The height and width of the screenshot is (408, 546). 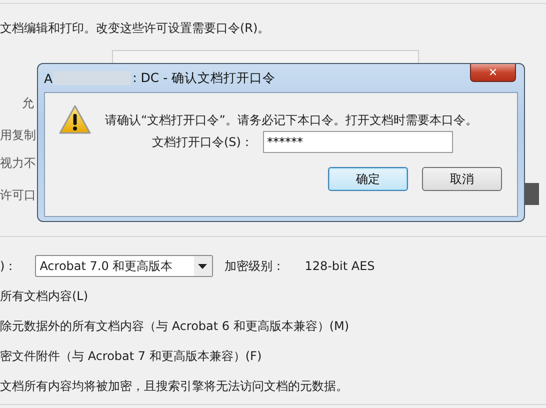 I want to click on password-field: ******, so click(x=357, y=142).